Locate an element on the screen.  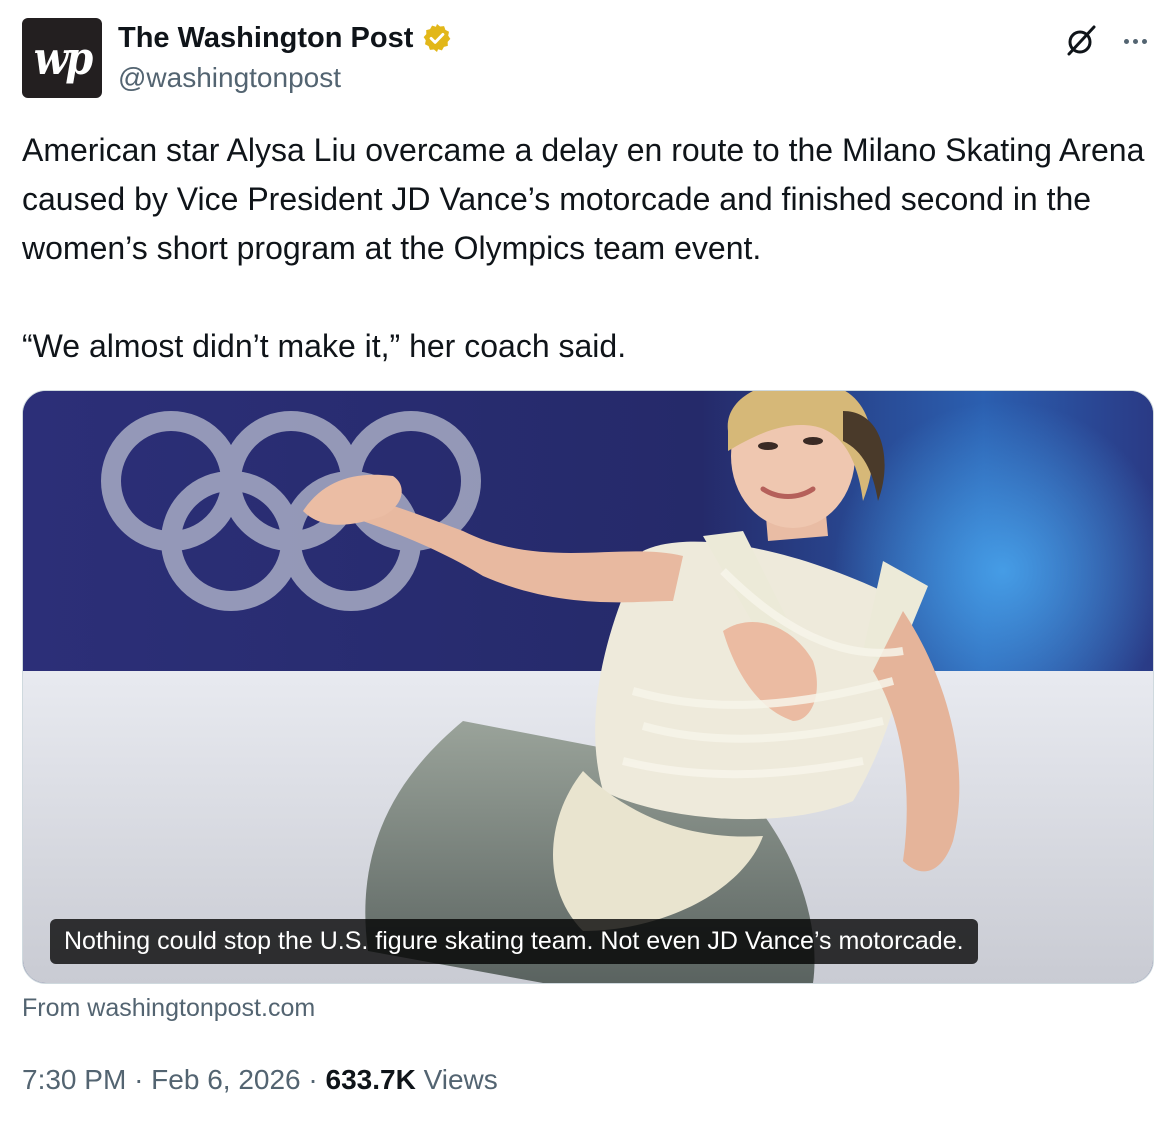
avatar: wp is located at coordinates (62, 58).